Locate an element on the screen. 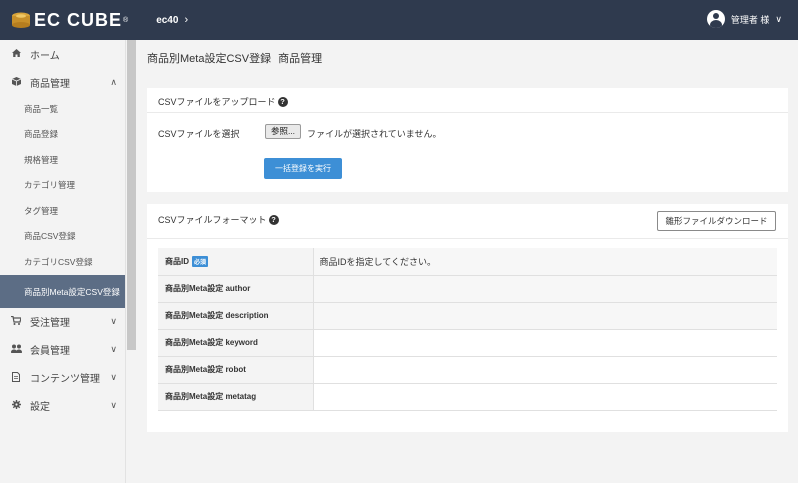  bulk-register-button: 一括登録を実行 is located at coordinates (303, 168).